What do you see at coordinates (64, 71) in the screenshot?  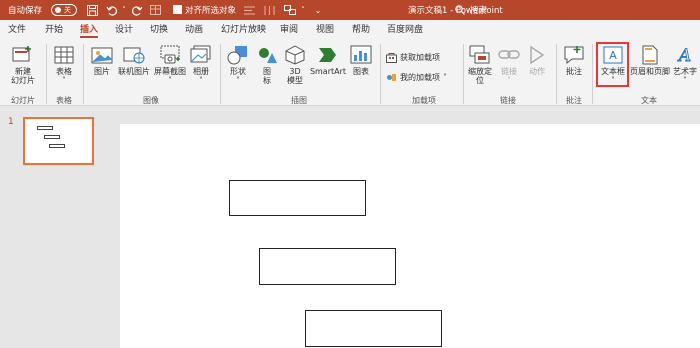 I see `table-label: 表格` at bounding box center [64, 71].